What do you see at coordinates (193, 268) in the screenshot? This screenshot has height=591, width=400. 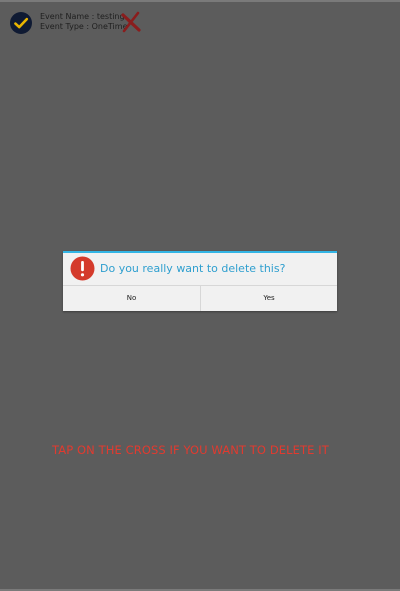 I see `dialog-title: Do you really want to delete this?` at bounding box center [193, 268].